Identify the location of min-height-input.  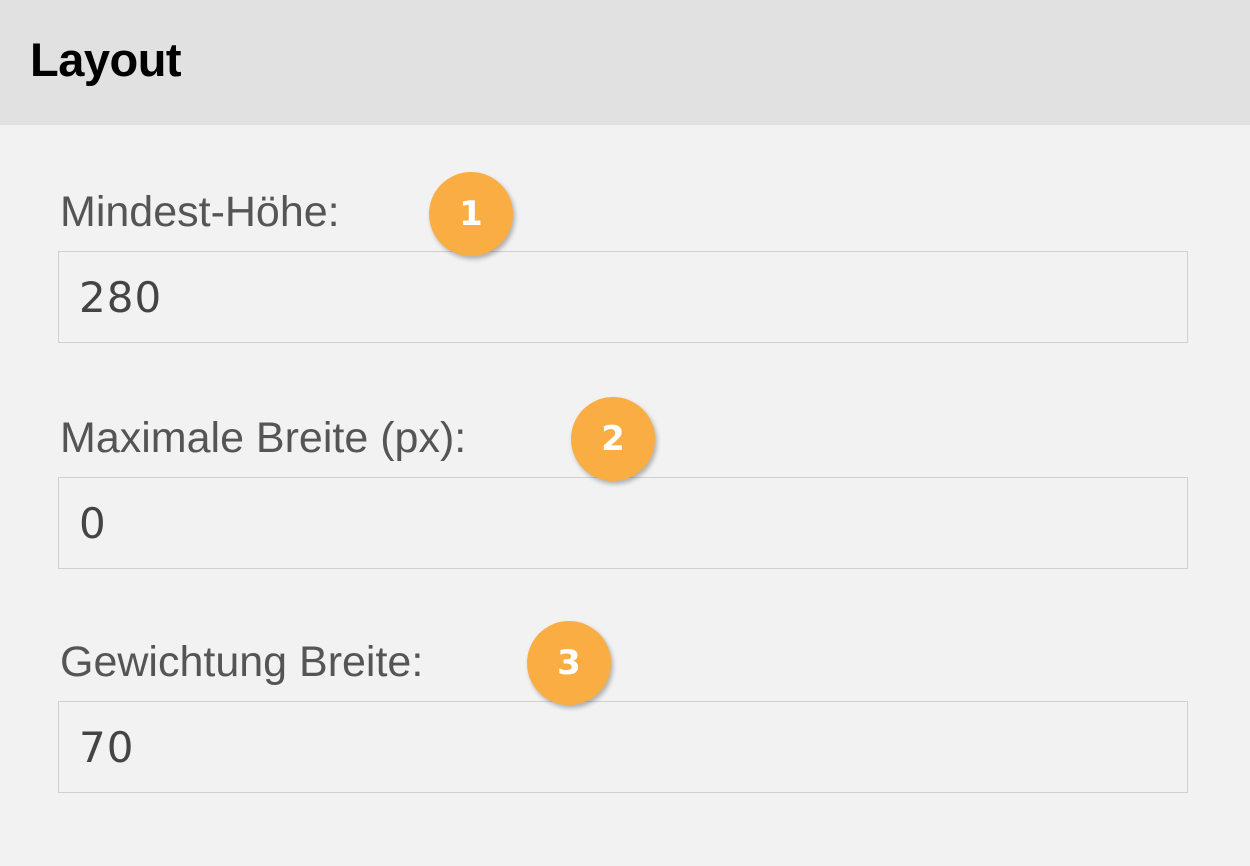
(623, 297).